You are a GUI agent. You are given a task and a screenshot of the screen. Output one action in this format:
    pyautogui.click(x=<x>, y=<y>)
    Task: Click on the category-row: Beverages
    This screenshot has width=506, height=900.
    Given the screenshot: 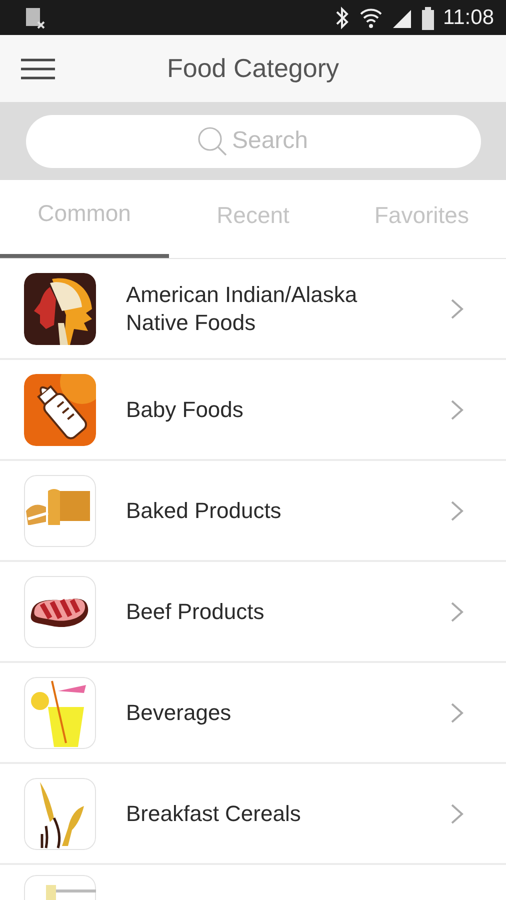 What is the action you would take?
    pyautogui.click(x=253, y=713)
    